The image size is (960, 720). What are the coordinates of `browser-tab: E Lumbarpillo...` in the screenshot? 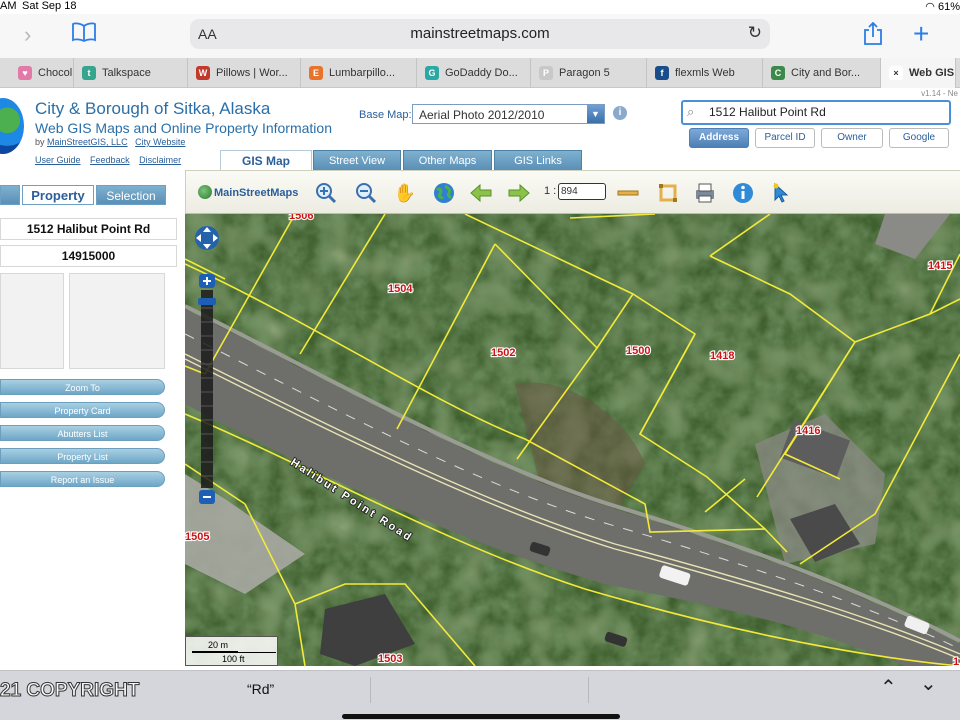 It's located at (359, 73).